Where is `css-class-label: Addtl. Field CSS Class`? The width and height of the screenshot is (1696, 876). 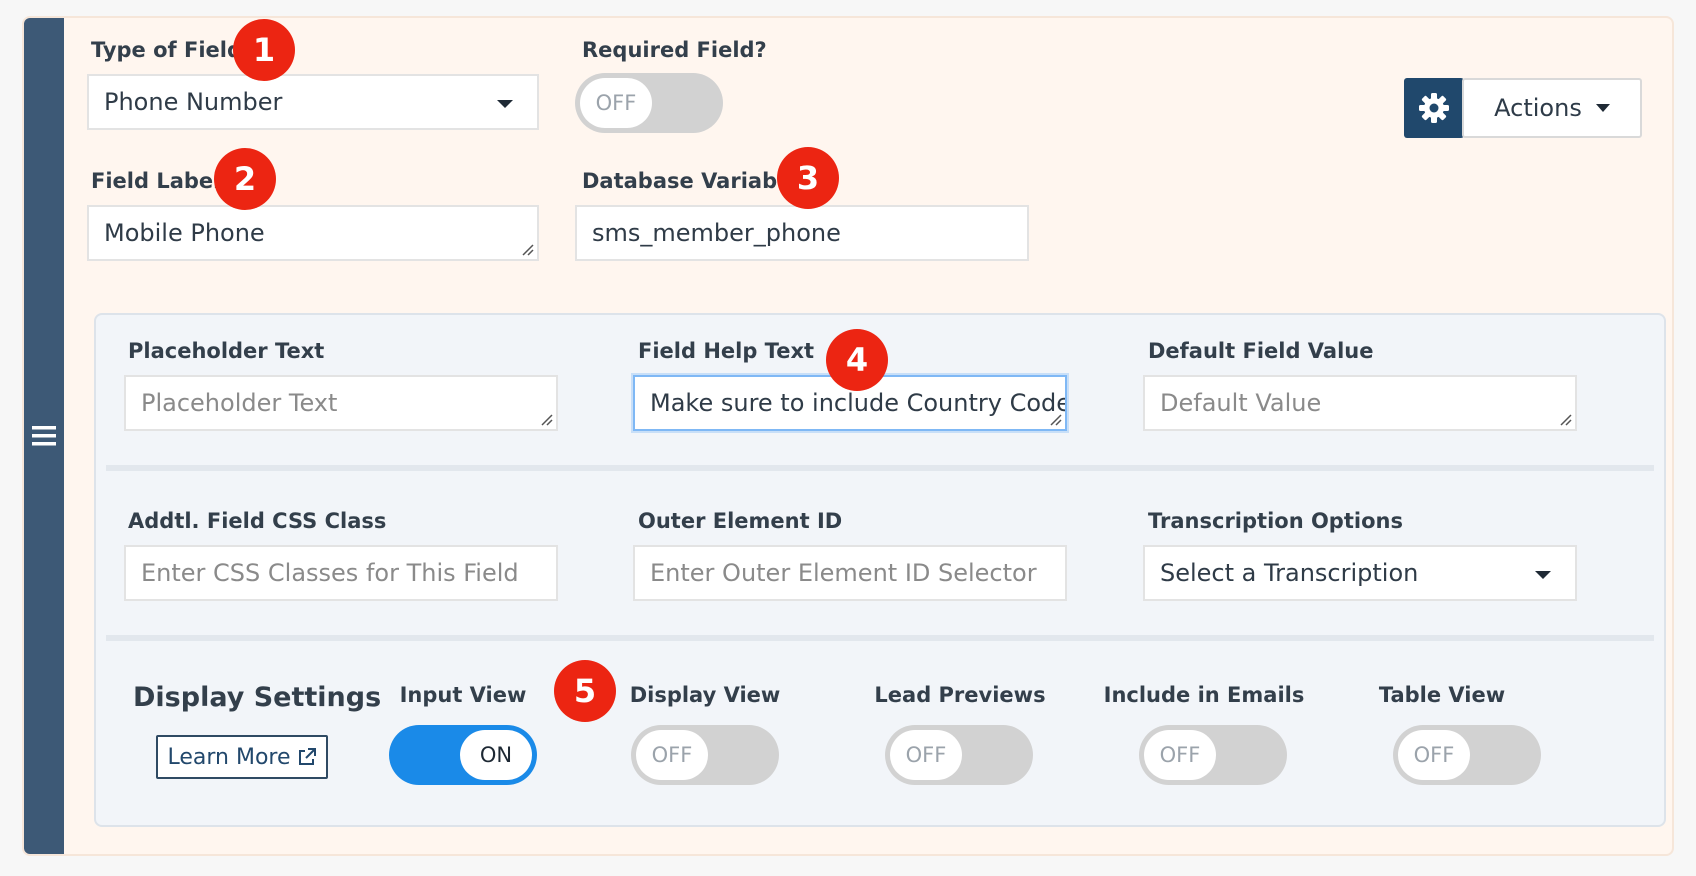
css-class-label: Addtl. Field CSS Class is located at coordinates (257, 521).